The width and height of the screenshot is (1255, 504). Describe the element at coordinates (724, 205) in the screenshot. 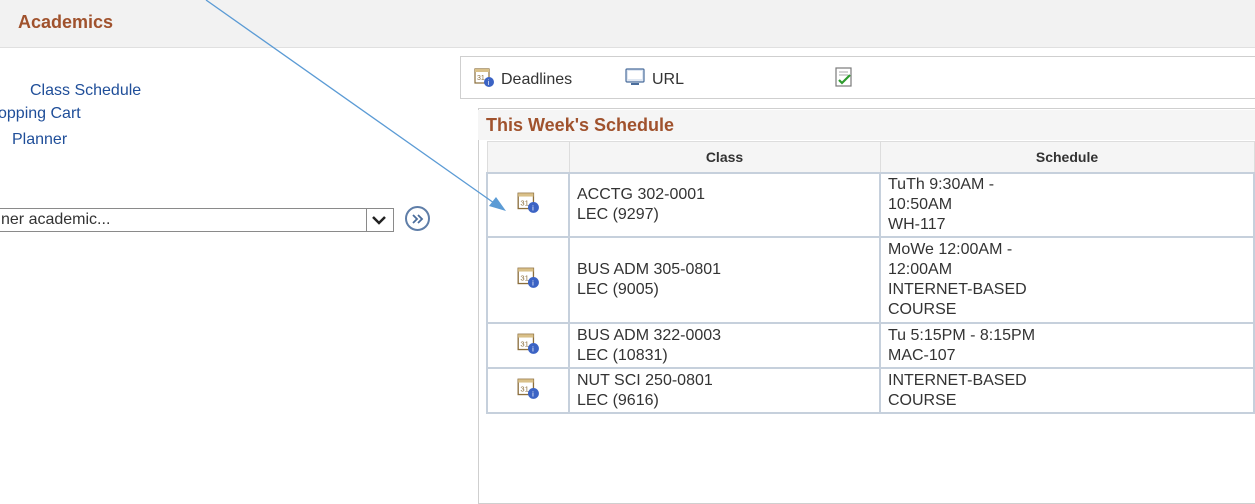

I see `class-cell: ACCTG 302-0001 LEC (9297)` at that location.